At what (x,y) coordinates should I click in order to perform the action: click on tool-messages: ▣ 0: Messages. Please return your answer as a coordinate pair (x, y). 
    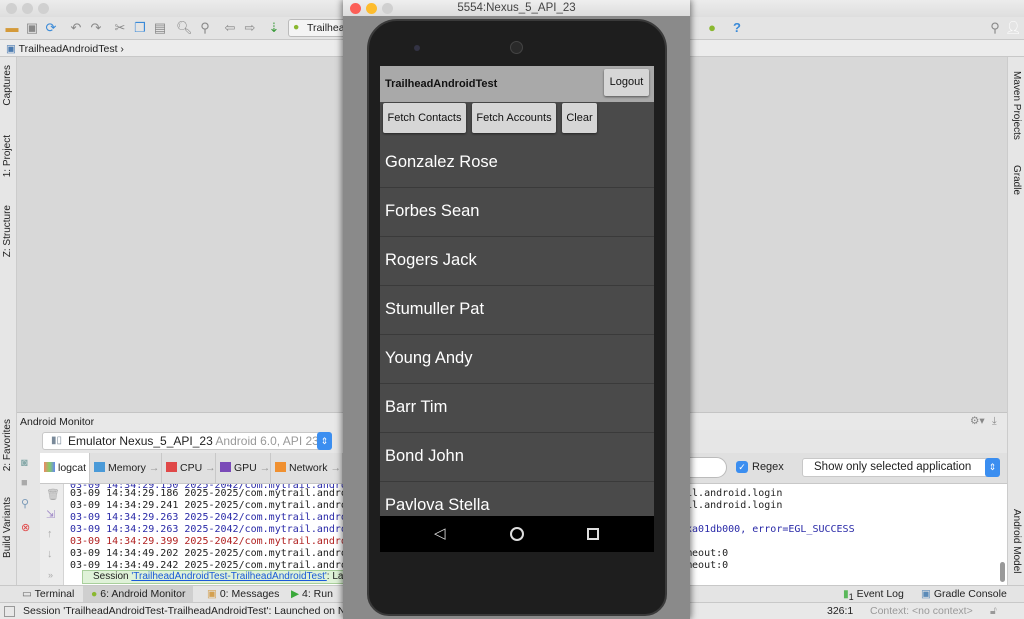
    Looking at the image, I should click on (243, 594).